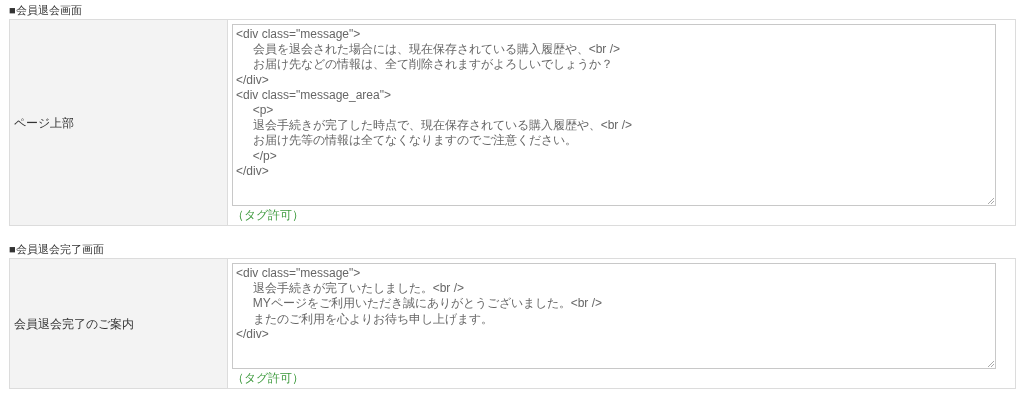 This screenshot has width=1024, height=401. I want to click on field-label-cell: 会員退会完了のご案内, so click(119, 323).